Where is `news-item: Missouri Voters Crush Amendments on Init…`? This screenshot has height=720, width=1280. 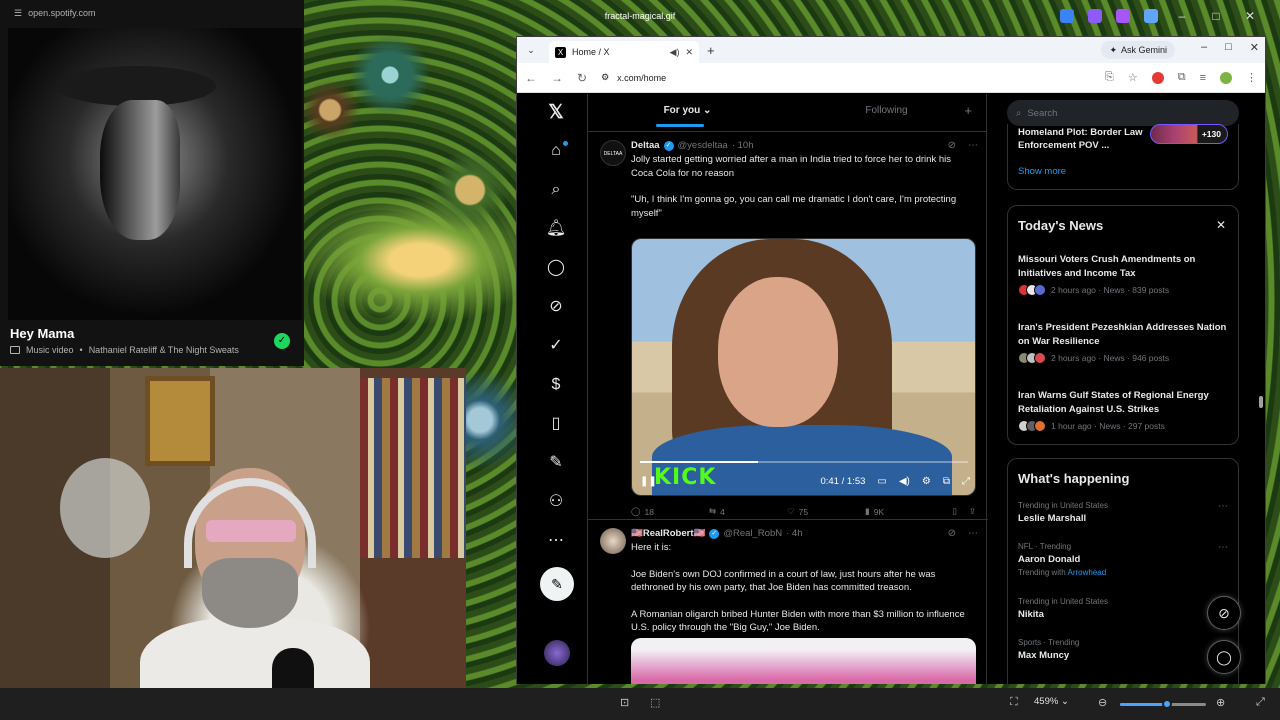 news-item: Missouri Voters Crush Amendments on Init… is located at coordinates (1123, 274).